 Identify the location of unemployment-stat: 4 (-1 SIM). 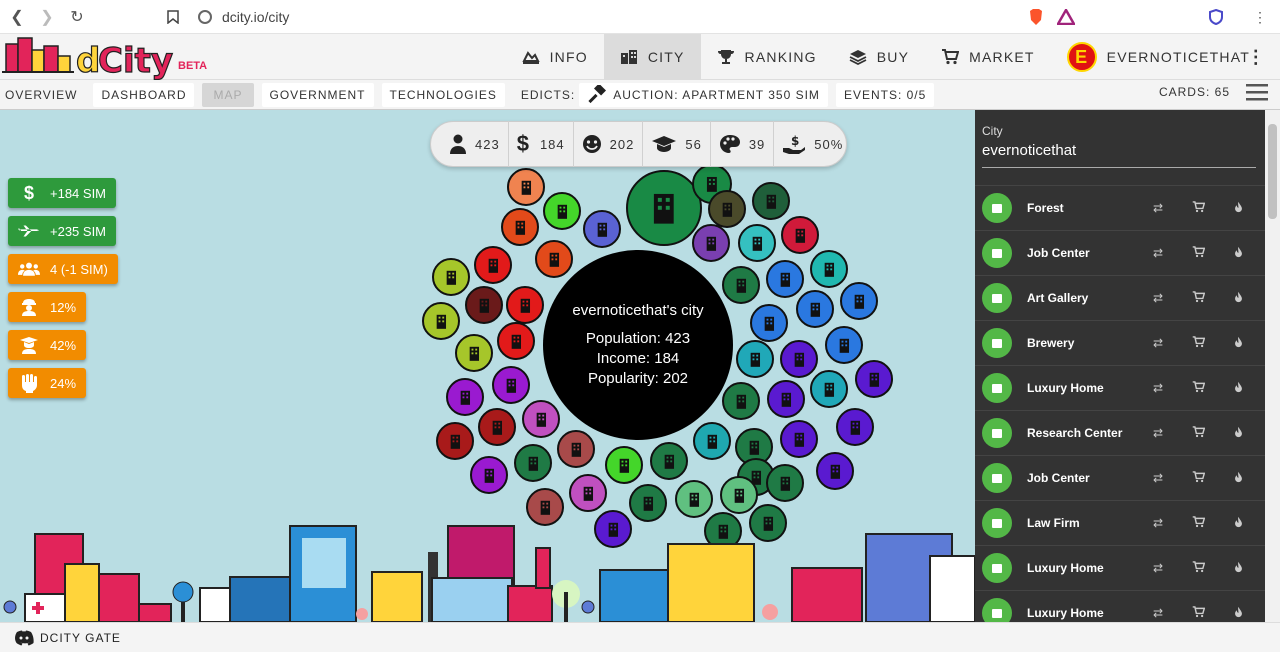
(63, 269).